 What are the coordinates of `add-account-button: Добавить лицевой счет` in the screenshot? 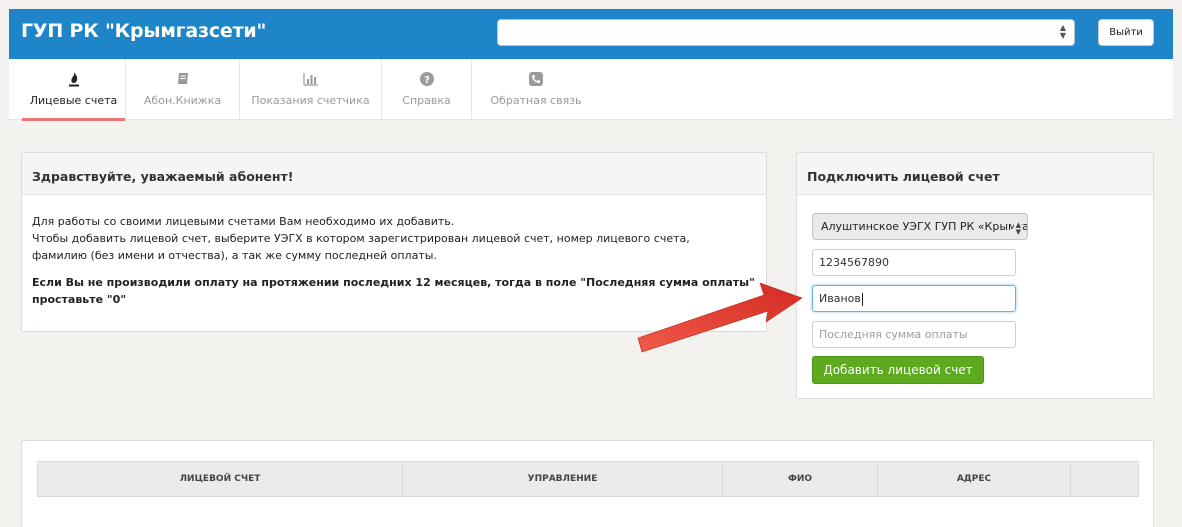 It's located at (898, 370).